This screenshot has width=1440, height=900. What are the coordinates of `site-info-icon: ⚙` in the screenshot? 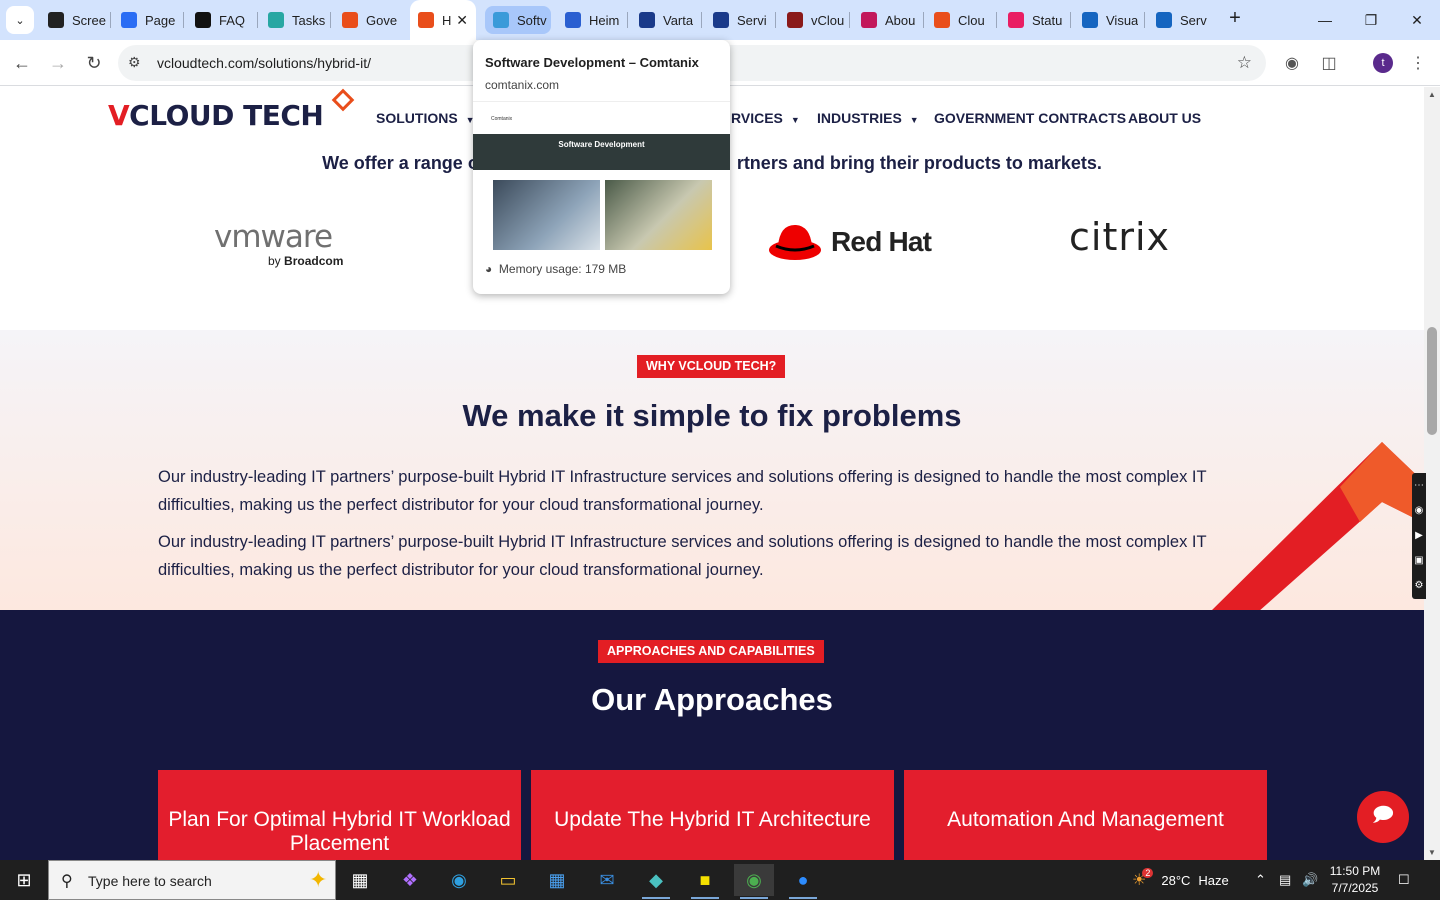 It's located at (134, 62).